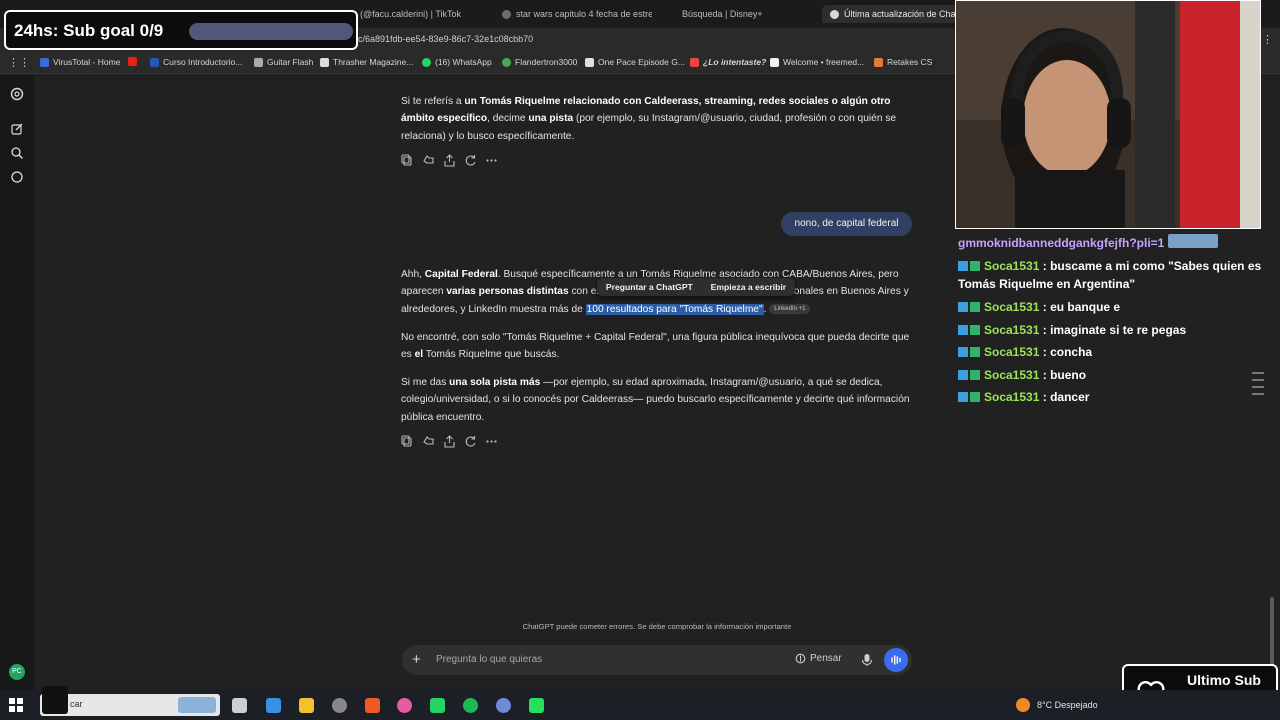 This screenshot has height=720, width=1280. I want to click on user-avatar: PC, so click(17, 672).